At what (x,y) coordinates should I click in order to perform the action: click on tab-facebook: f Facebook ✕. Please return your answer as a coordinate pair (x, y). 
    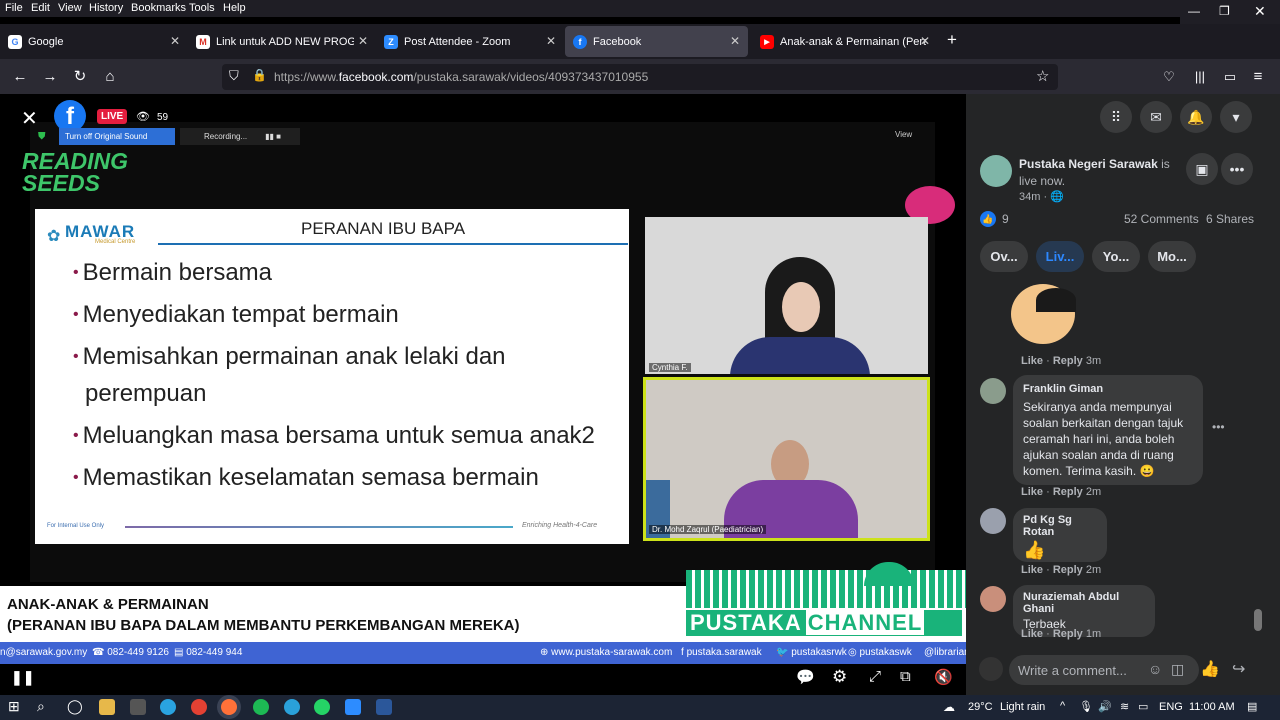
    Looking at the image, I should click on (656, 41).